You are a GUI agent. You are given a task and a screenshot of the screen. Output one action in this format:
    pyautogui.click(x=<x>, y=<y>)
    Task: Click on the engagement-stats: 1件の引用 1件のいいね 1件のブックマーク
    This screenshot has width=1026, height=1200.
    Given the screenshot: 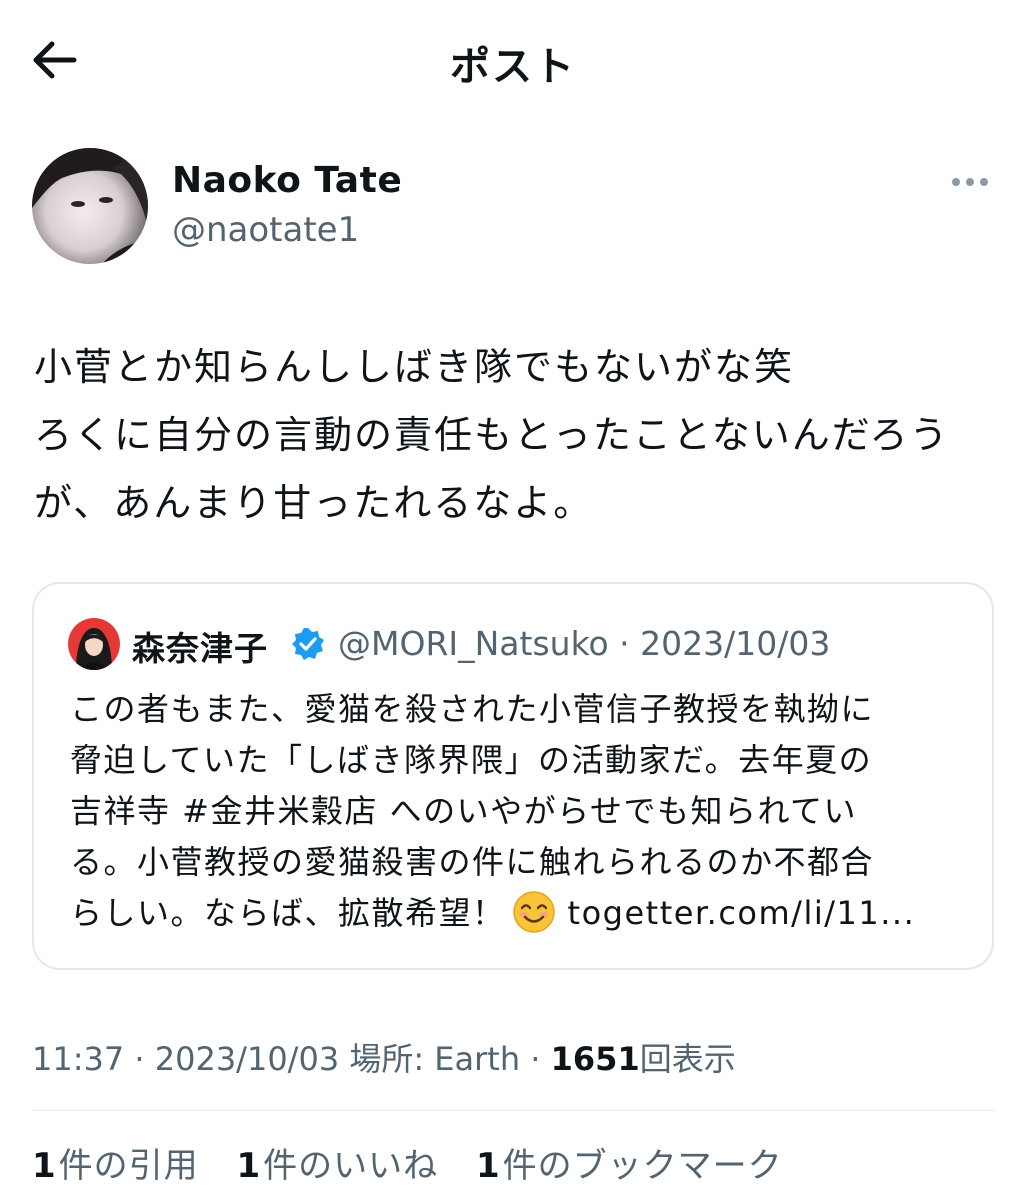 What is the action you would take?
    pyautogui.click(x=420, y=1162)
    